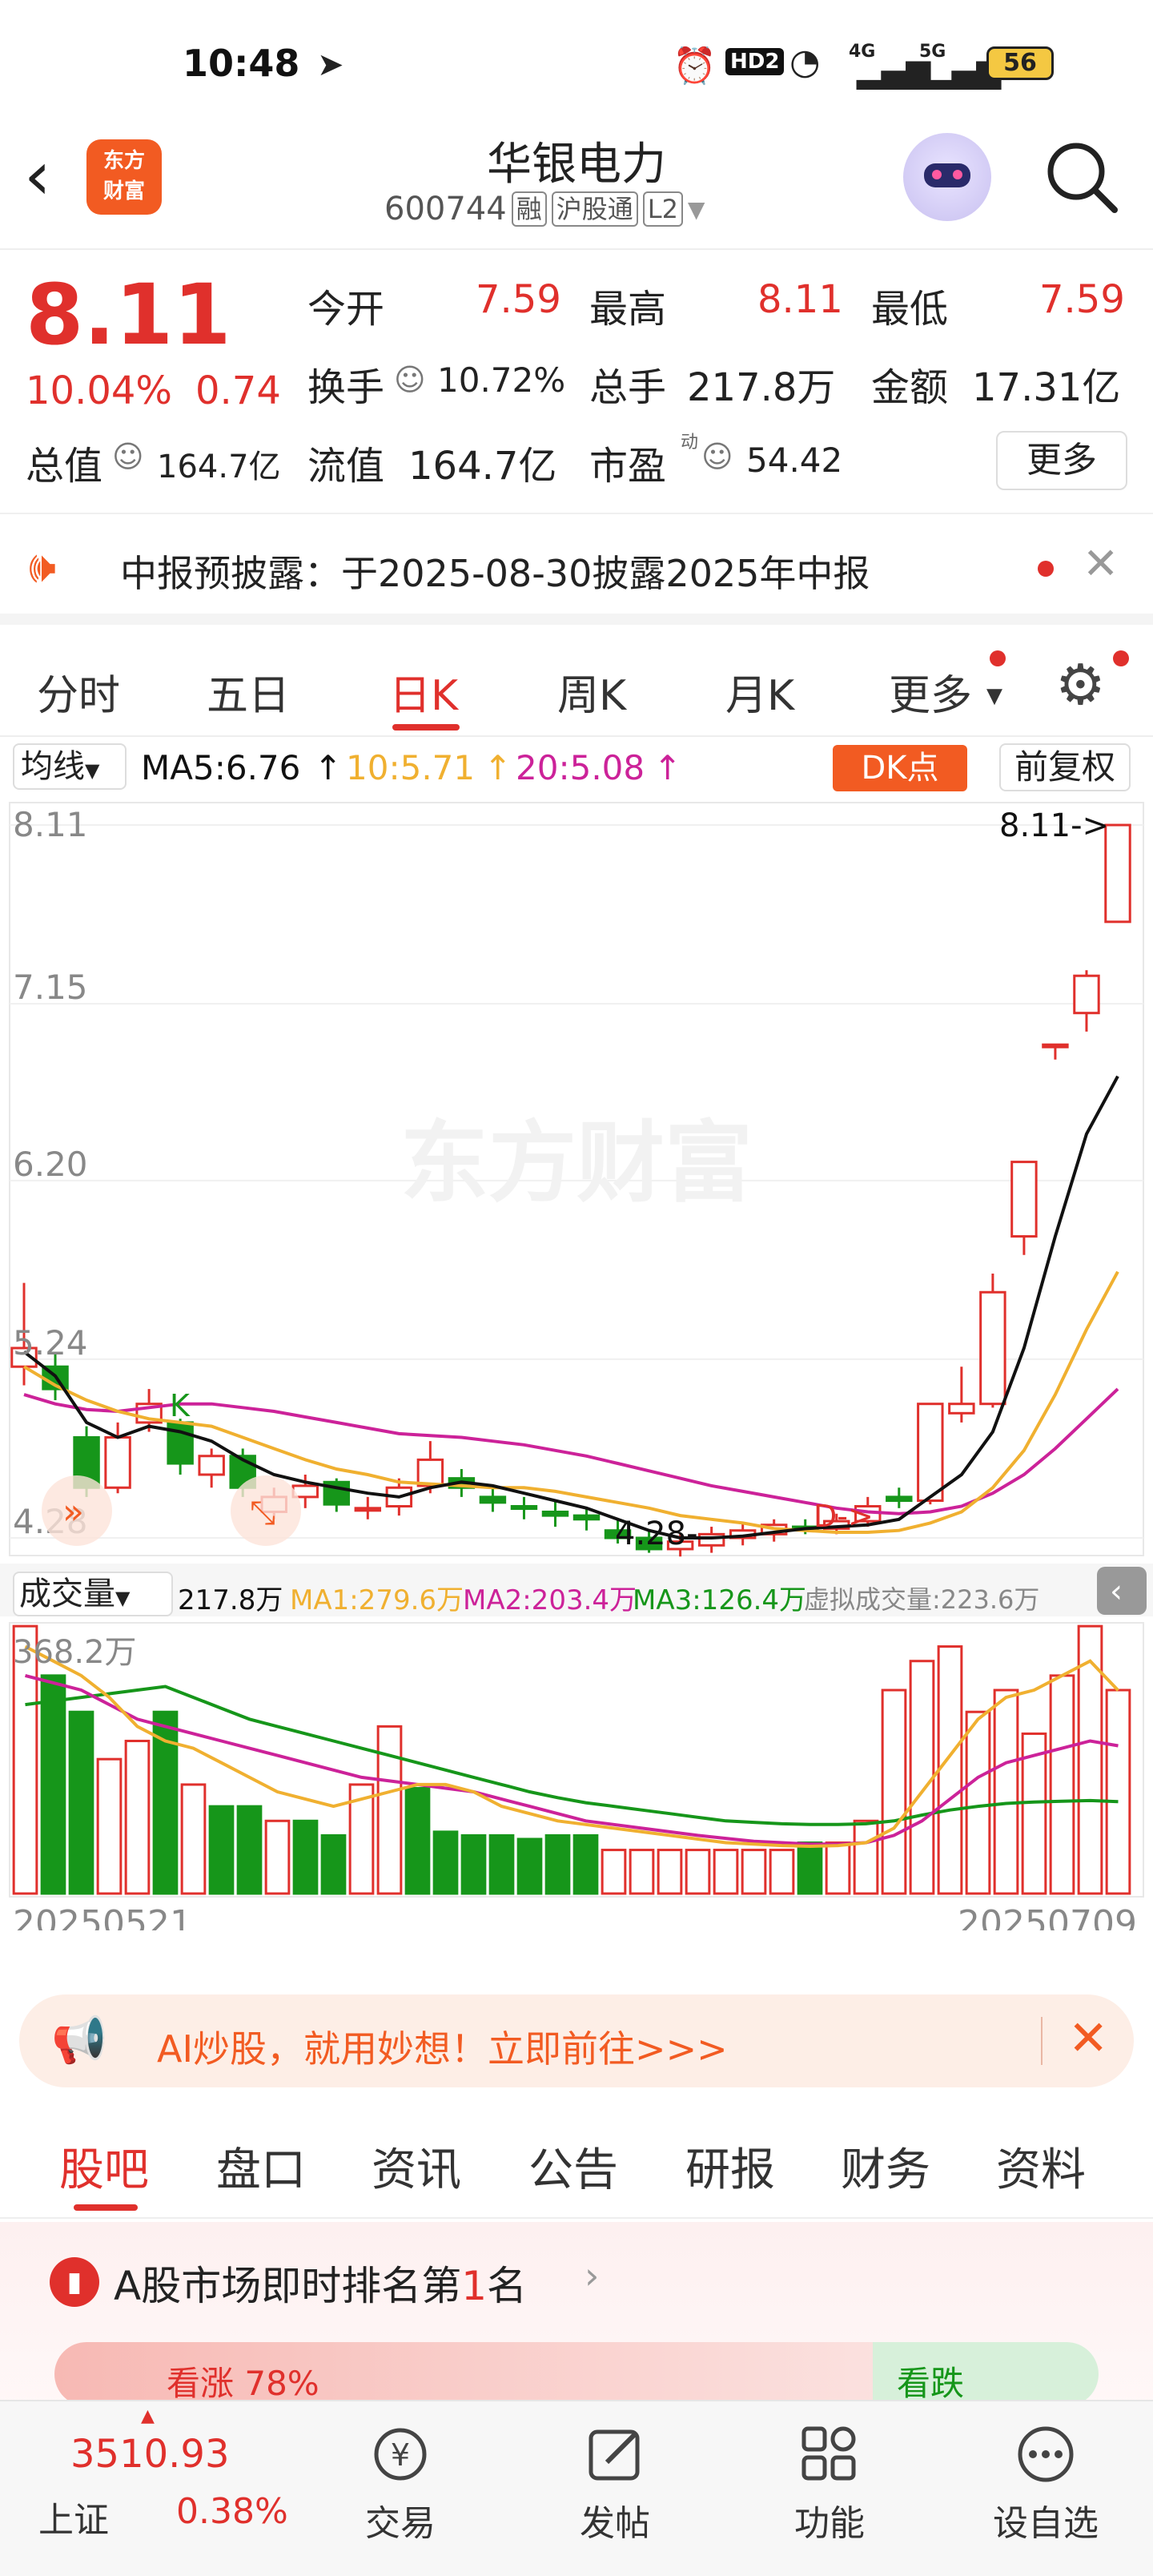  What do you see at coordinates (615, 2523) in the screenshot?
I see `nav-post-label: 发帖` at bounding box center [615, 2523].